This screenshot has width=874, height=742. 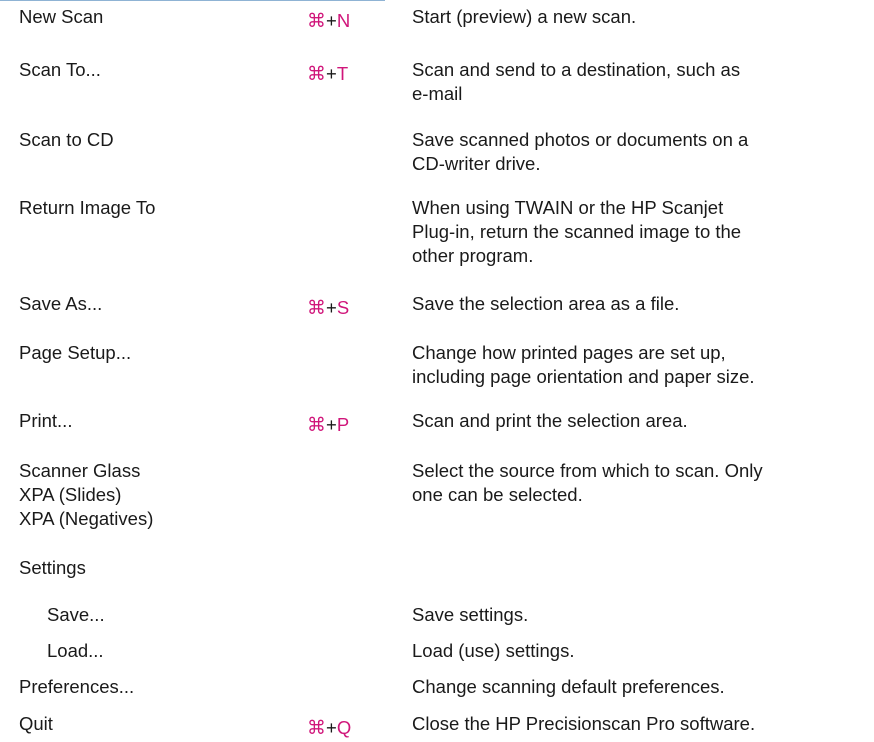 I want to click on command-description: Load (use) settings., so click(x=493, y=650).